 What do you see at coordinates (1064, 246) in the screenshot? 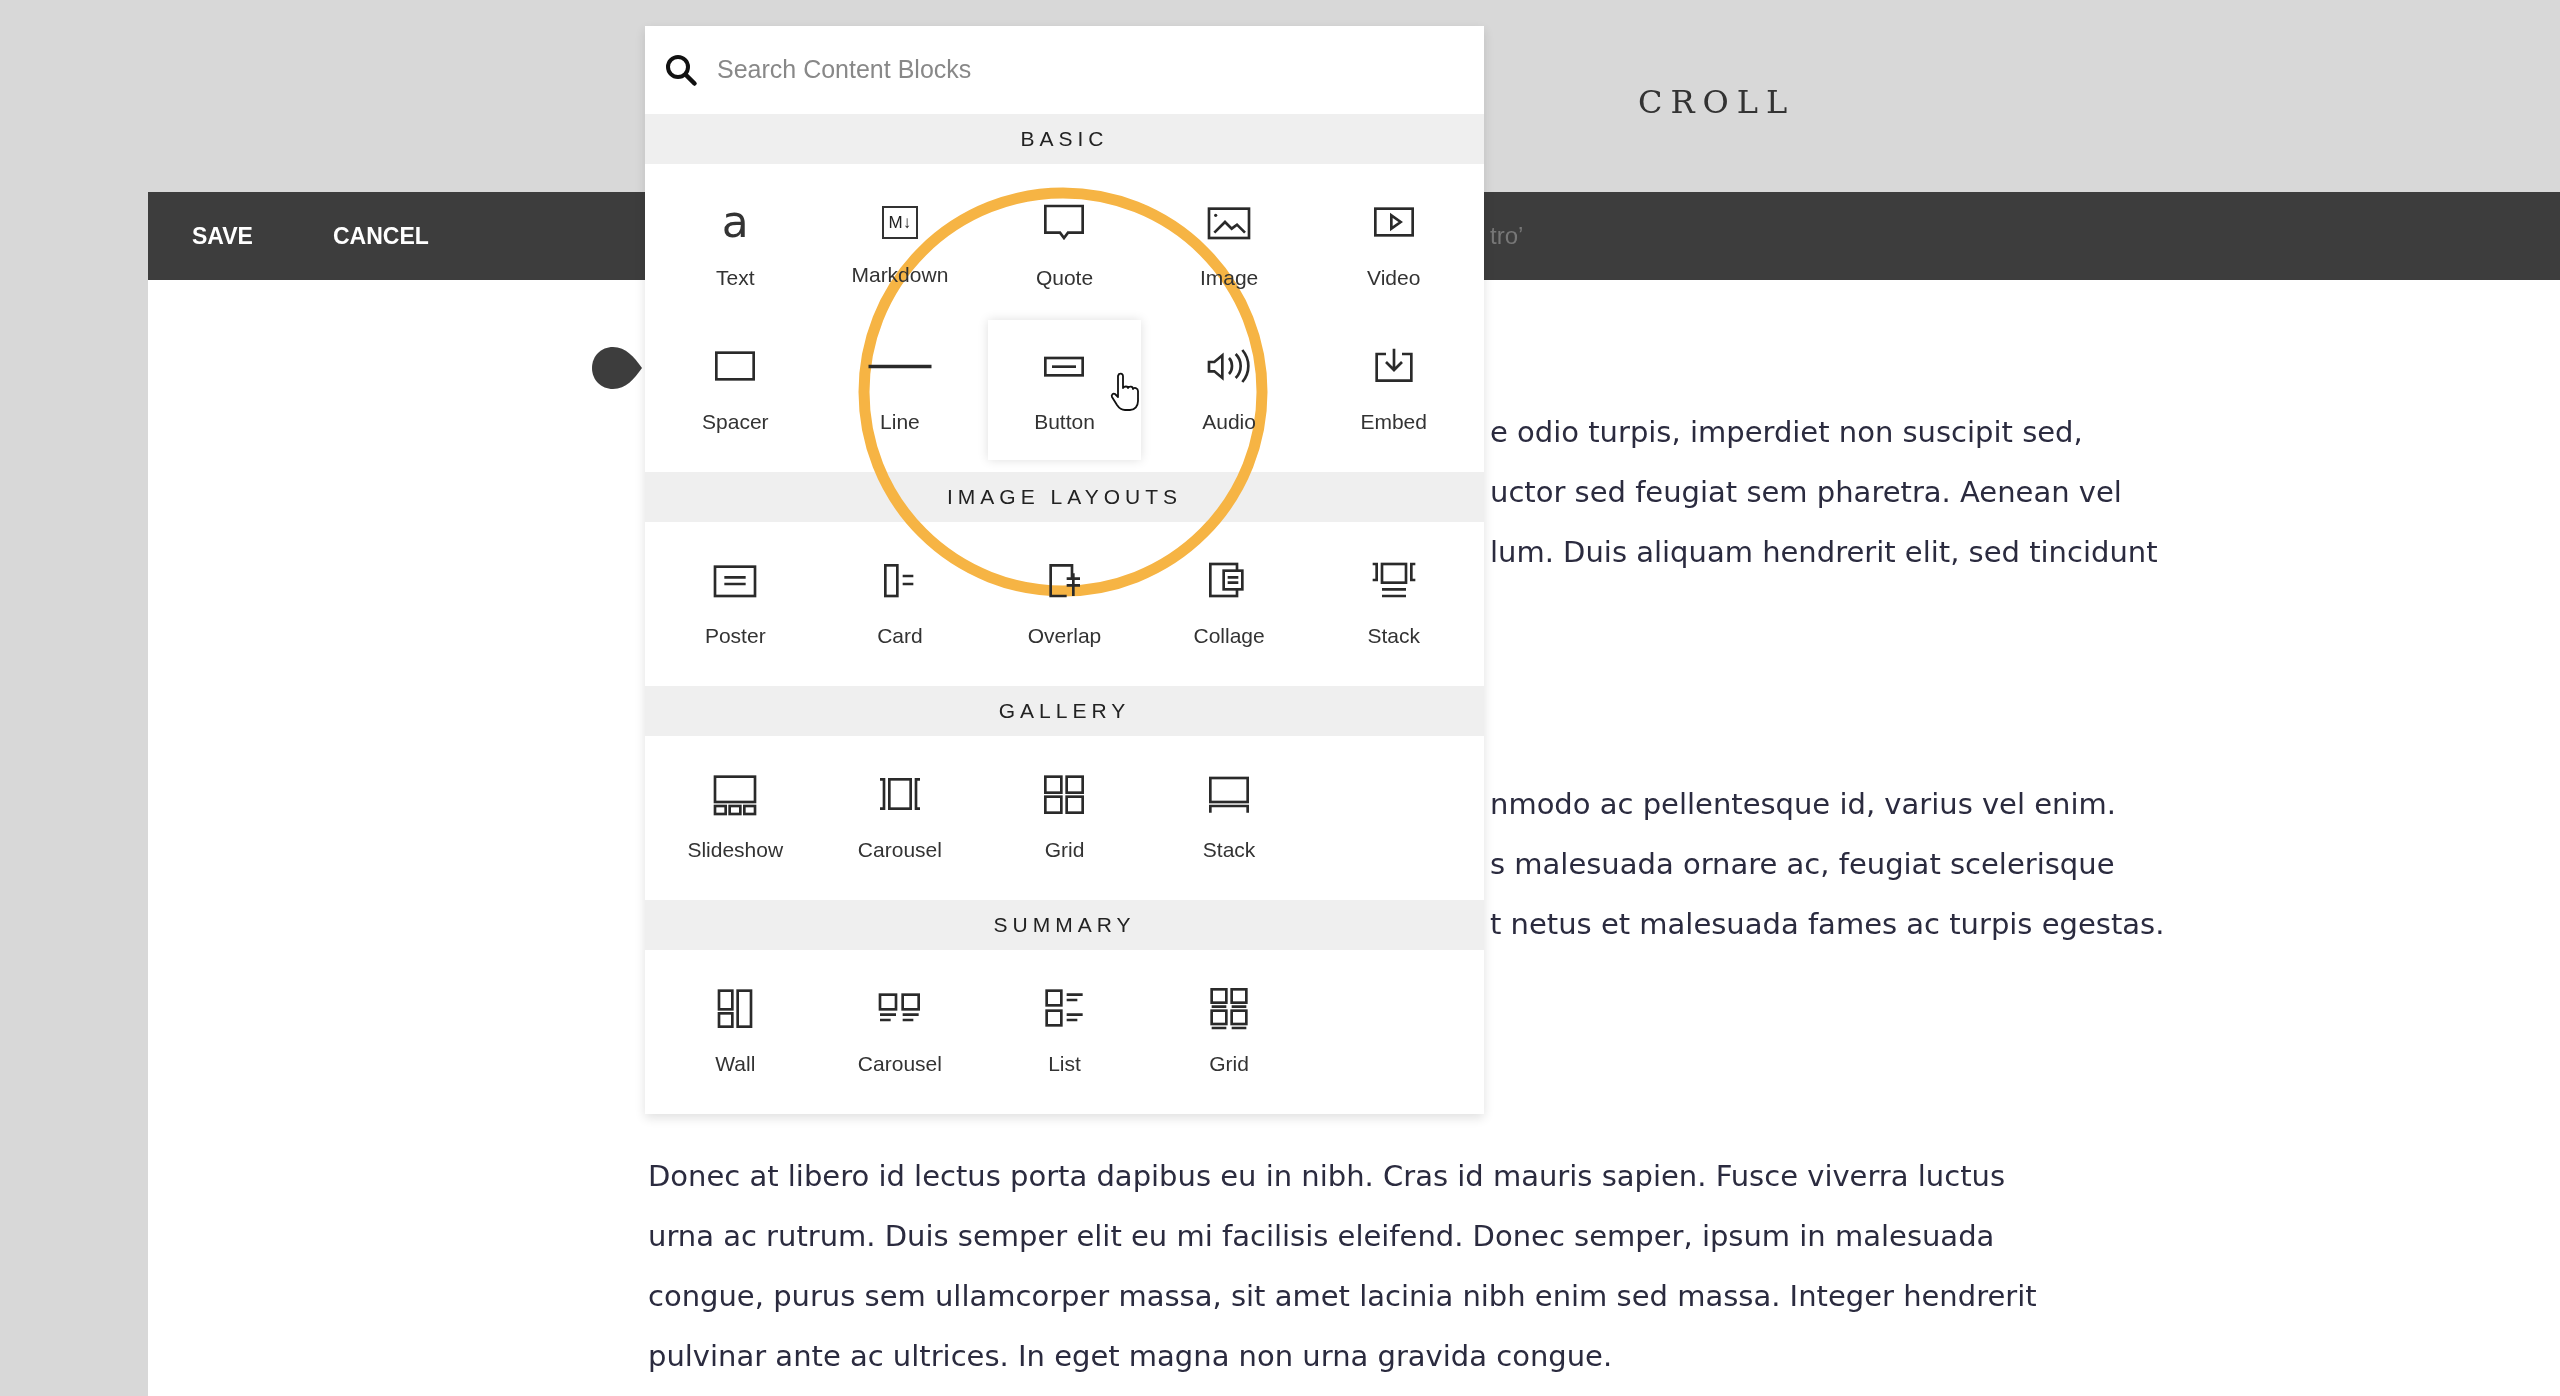
I see `block-tile: Quote` at bounding box center [1064, 246].